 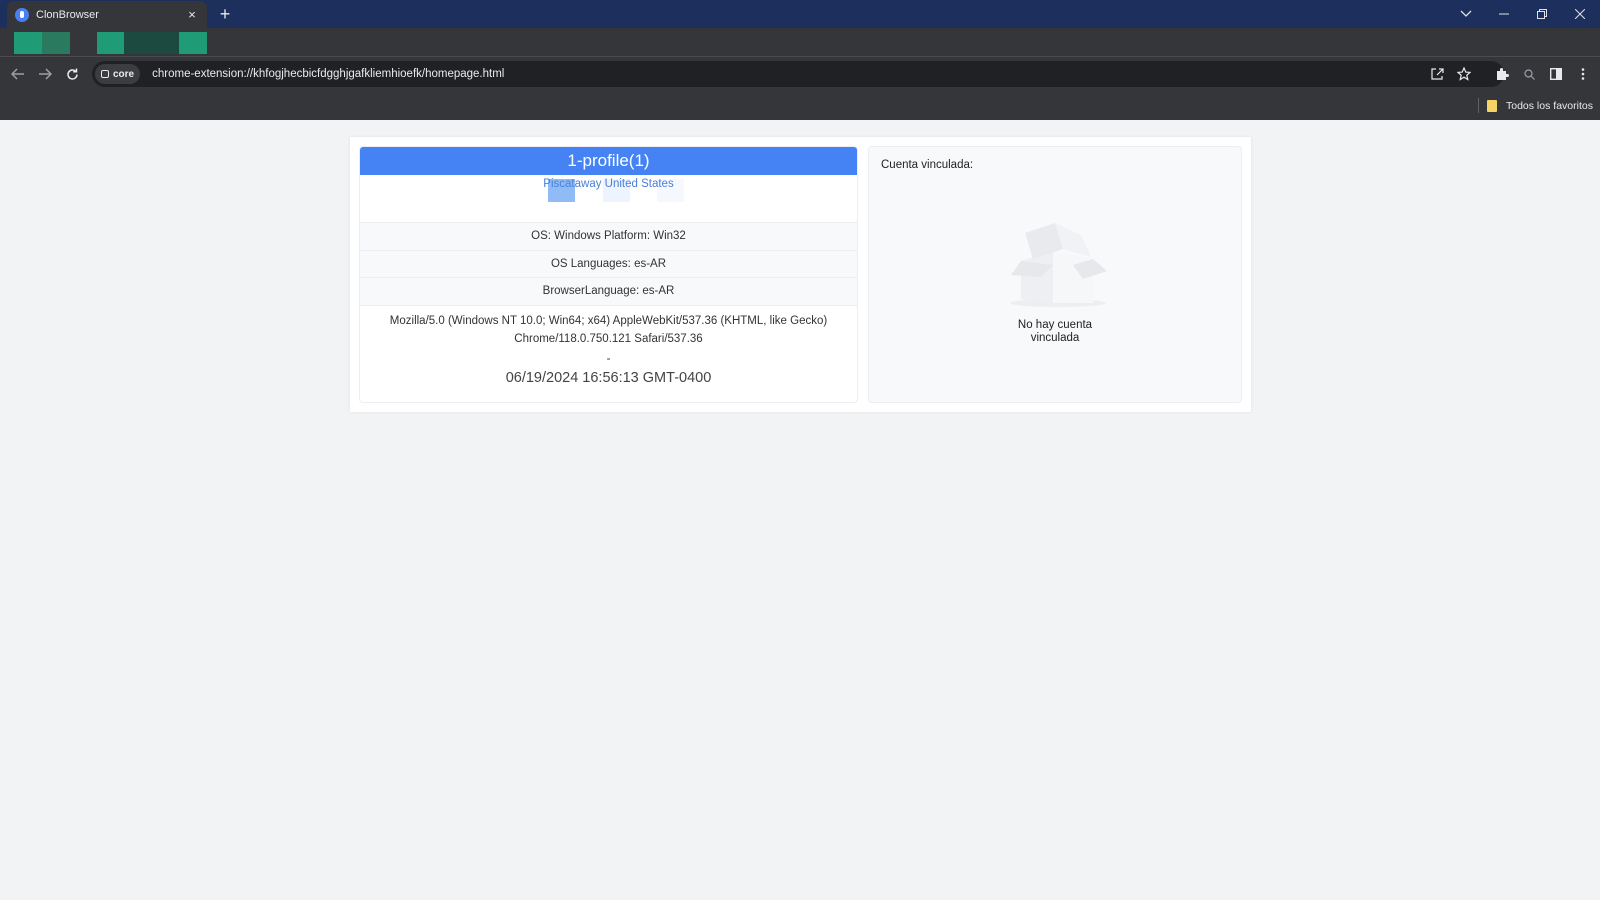 What do you see at coordinates (800, 105) in the screenshot?
I see `bookmarks-bar: Todos los favoritos` at bounding box center [800, 105].